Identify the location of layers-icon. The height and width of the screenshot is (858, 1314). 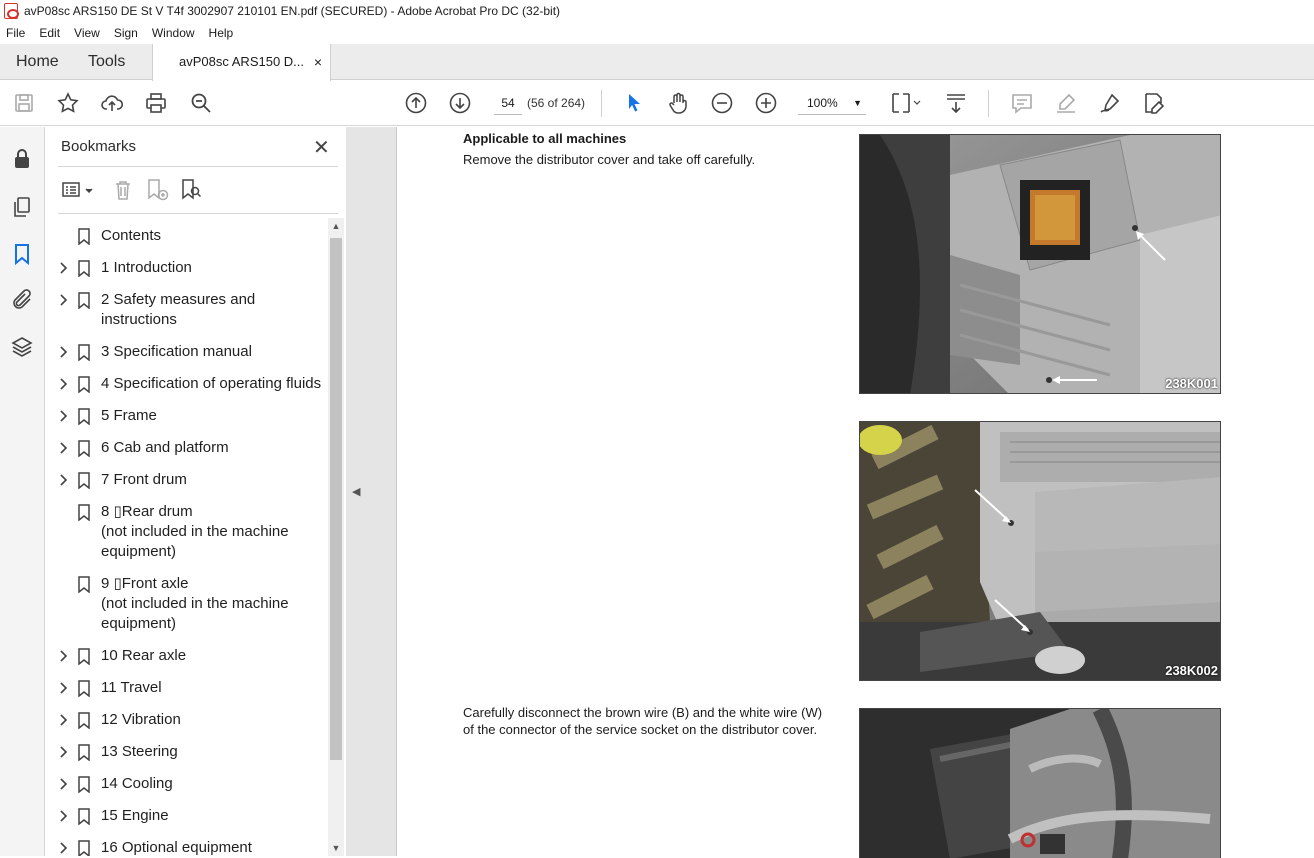
(22, 347).